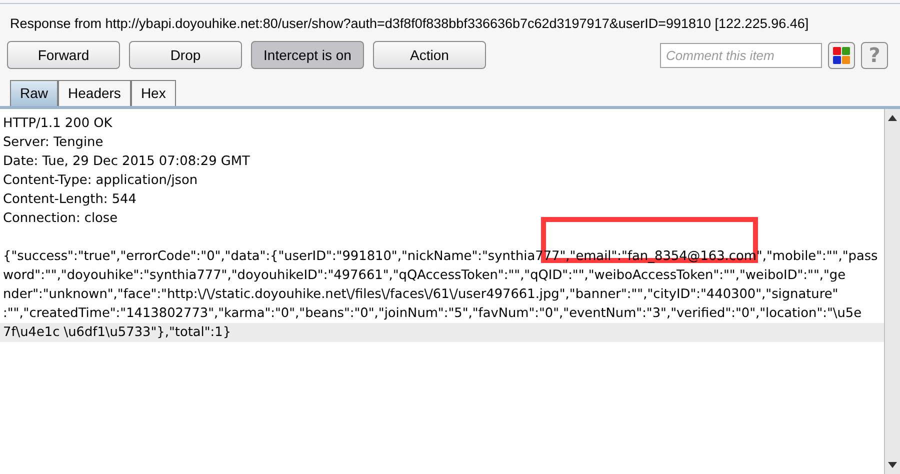  Describe the element at coordinates (741, 55) in the screenshot. I see `comment-field: Comment this item` at that location.